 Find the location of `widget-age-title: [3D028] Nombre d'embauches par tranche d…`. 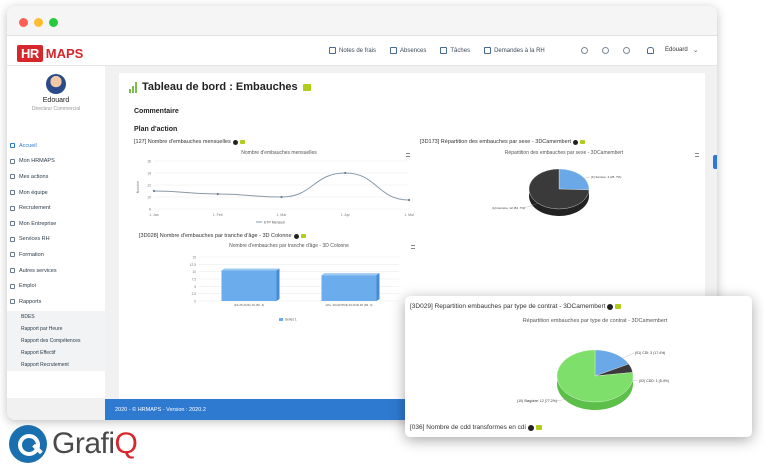

widget-age-title: [3D028] Nombre d'embauches par tranche d… is located at coordinates (222, 236).